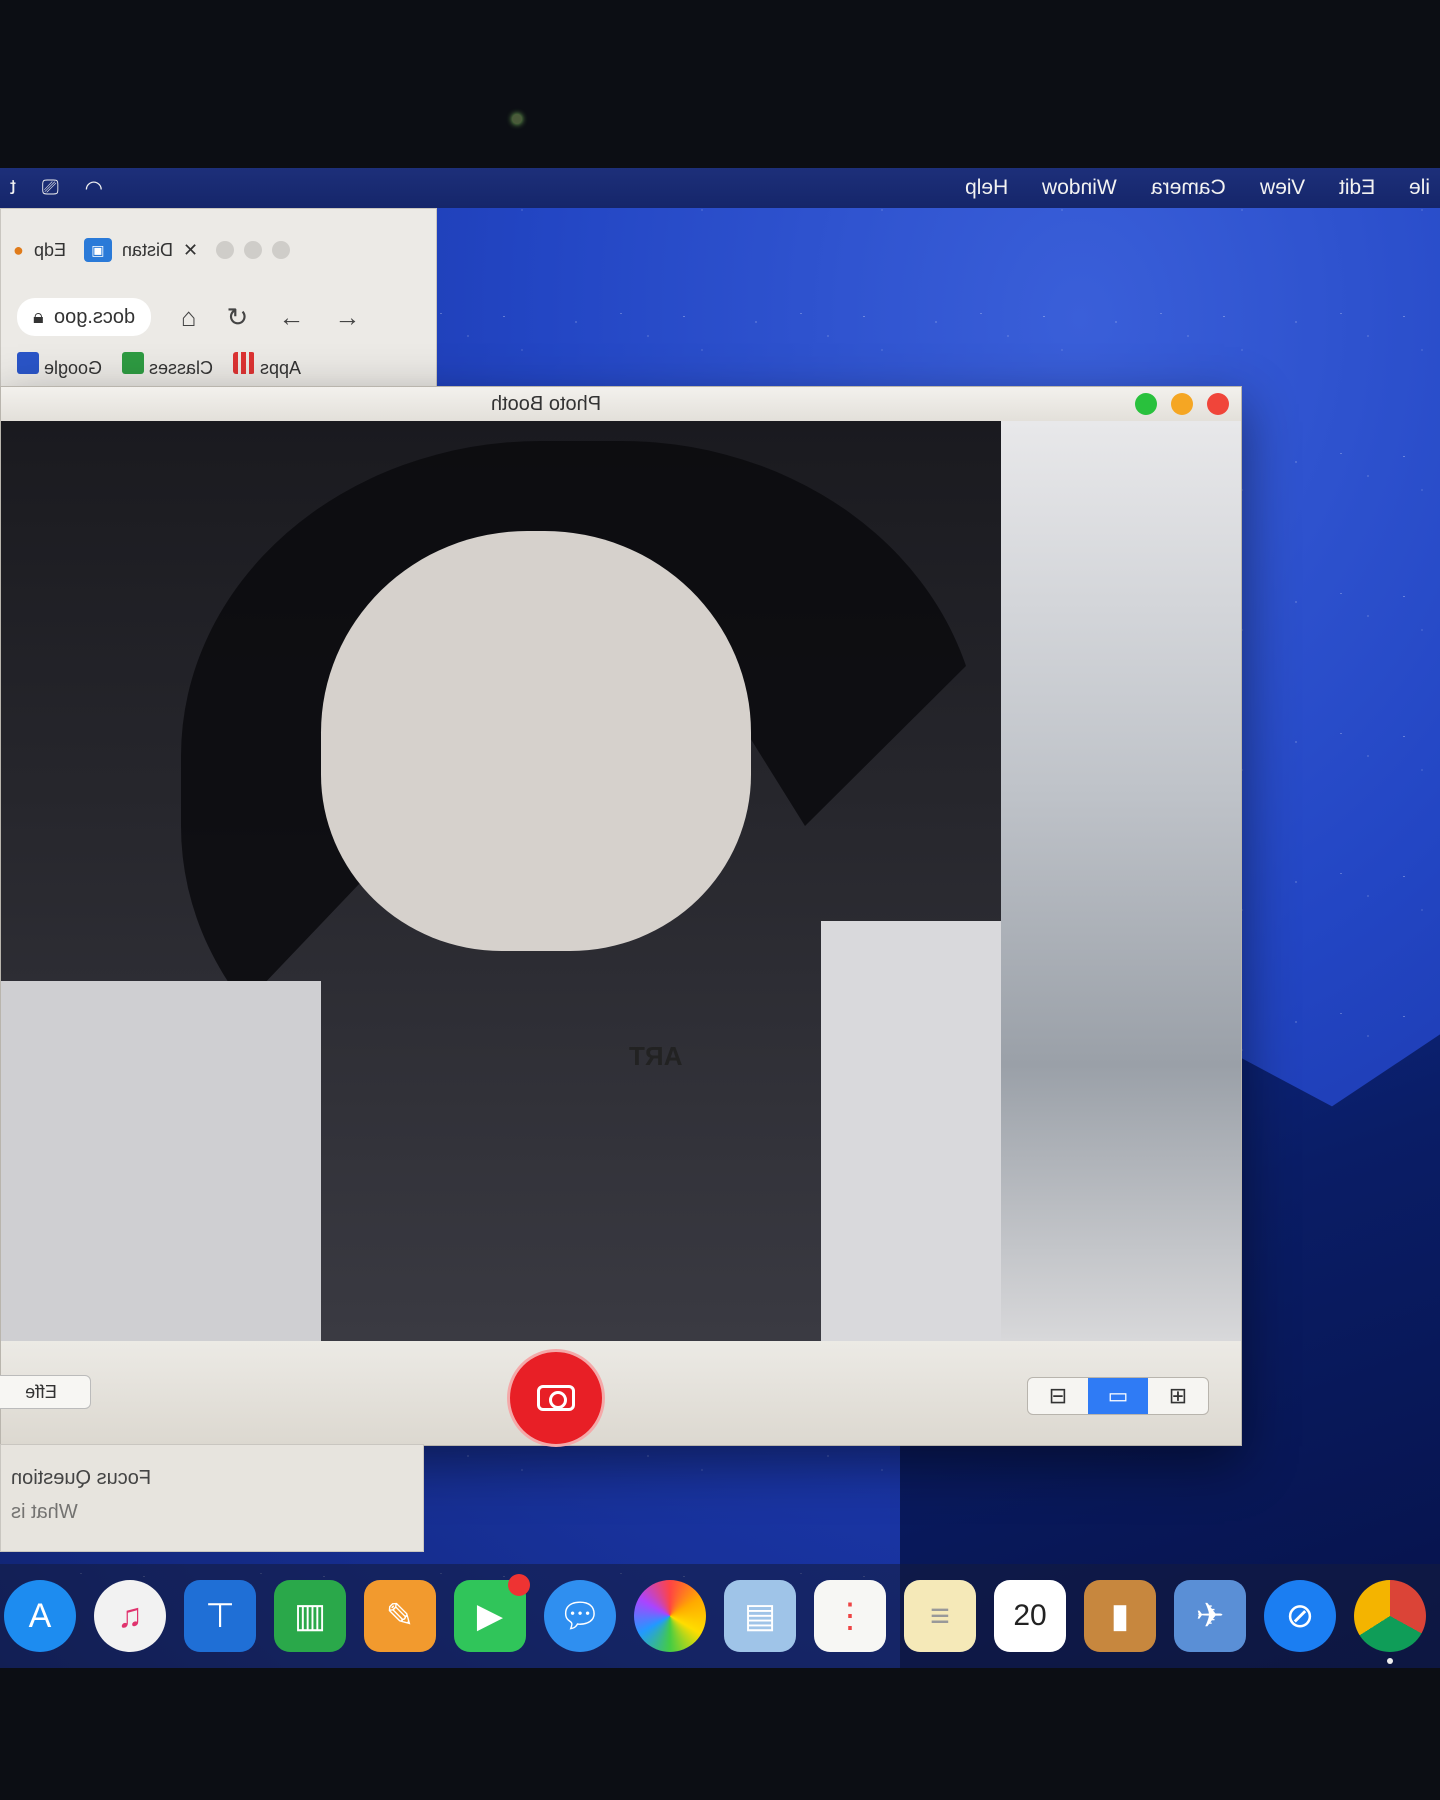  I want to click on tab-edpuzzle: ● Edp, so click(39, 250).